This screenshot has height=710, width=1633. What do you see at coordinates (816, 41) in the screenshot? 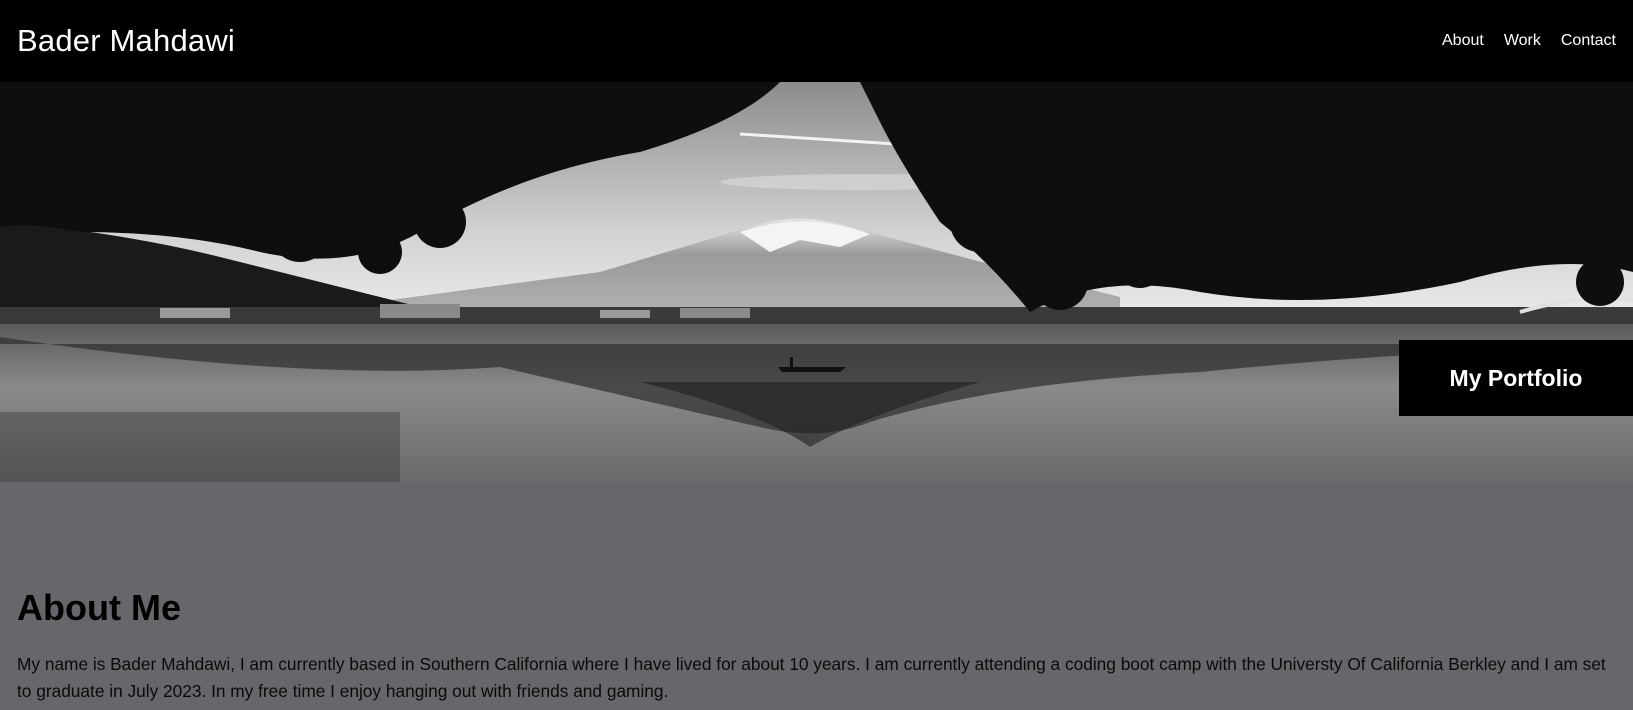
I see `site-header: Bader Mahdawi About Work Contact` at bounding box center [816, 41].